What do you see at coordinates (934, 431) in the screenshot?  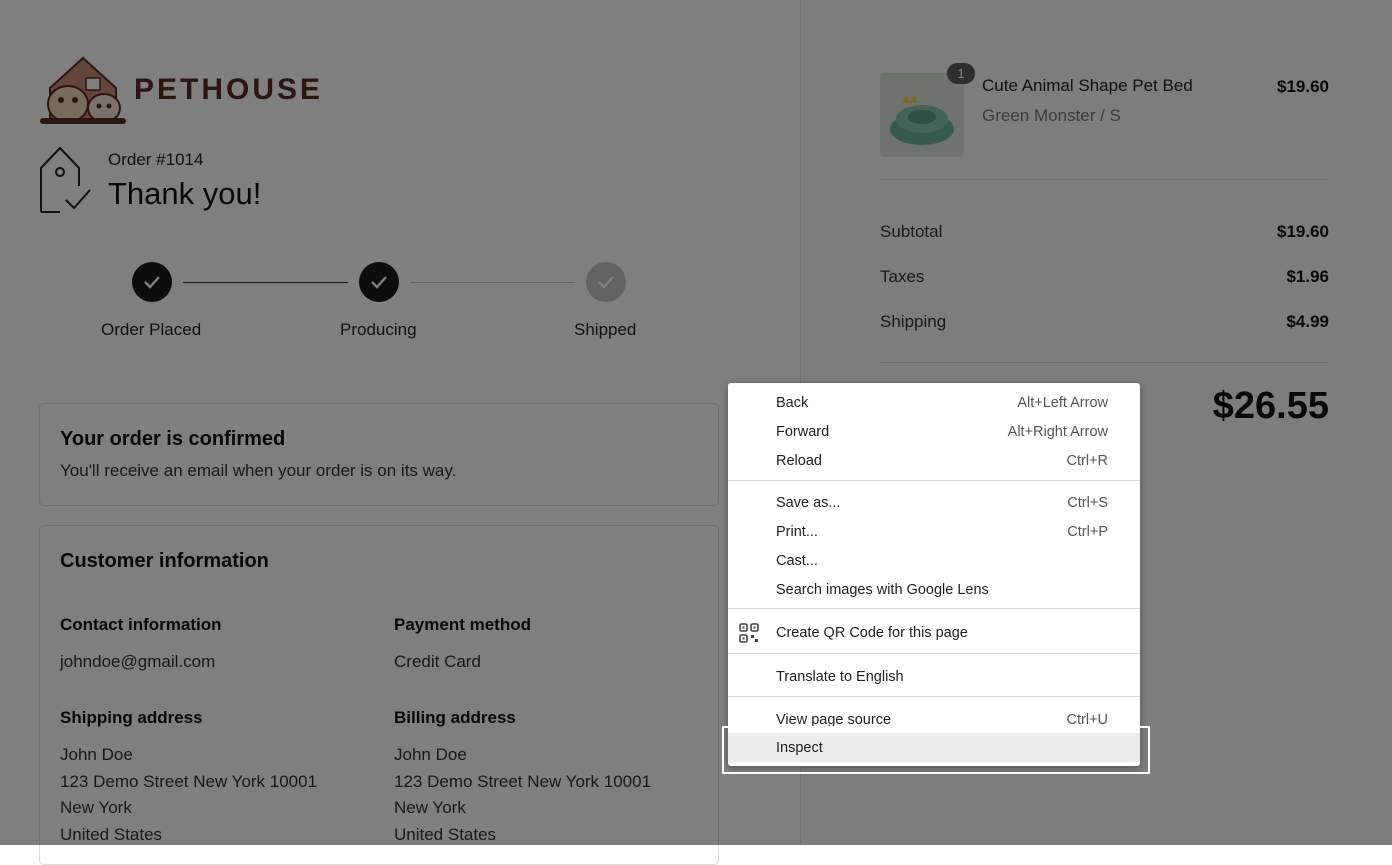 I see `menu-item-forward: Forward Alt+Right Arrow` at bounding box center [934, 431].